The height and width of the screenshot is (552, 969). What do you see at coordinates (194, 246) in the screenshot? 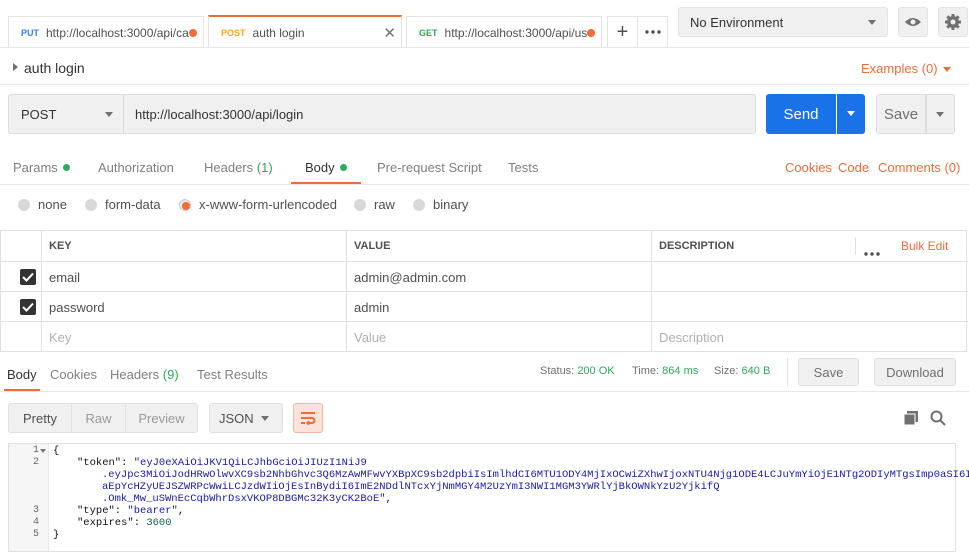
I see `column-header-key: KEY` at bounding box center [194, 246].